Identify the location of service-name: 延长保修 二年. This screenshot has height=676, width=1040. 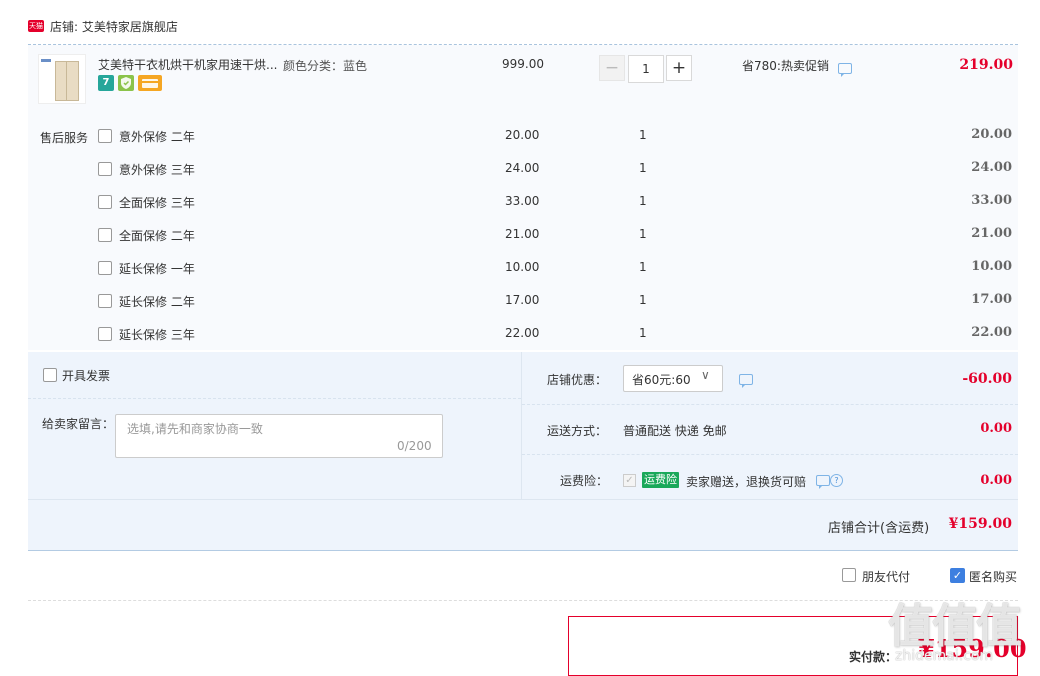
(157, 301).